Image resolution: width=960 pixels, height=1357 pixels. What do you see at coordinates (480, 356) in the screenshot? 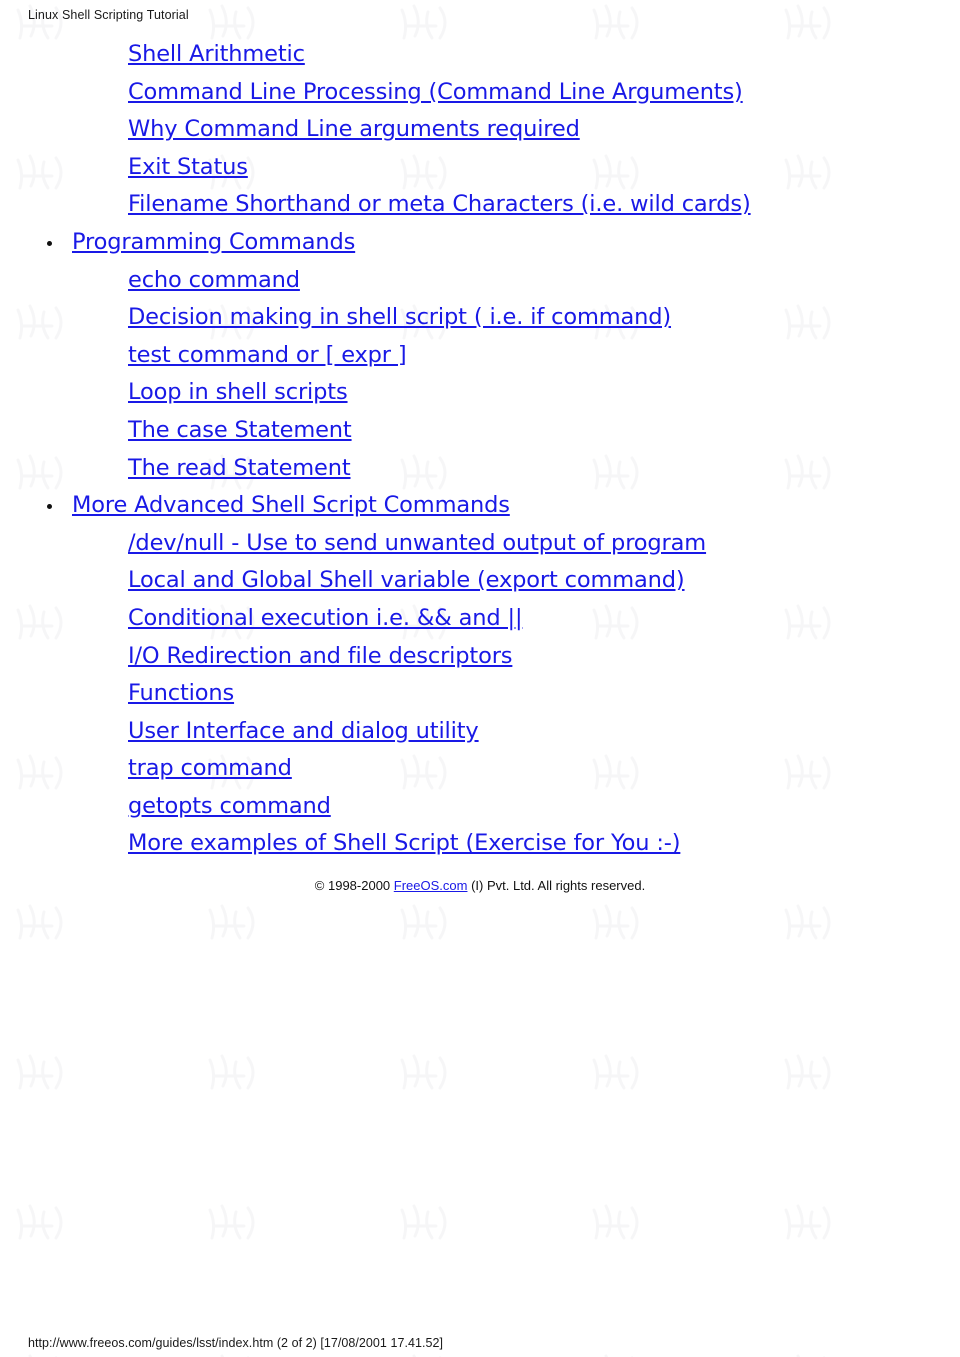
I see `list-item: test command or [ expr ]` at bounding box center [480, 356].